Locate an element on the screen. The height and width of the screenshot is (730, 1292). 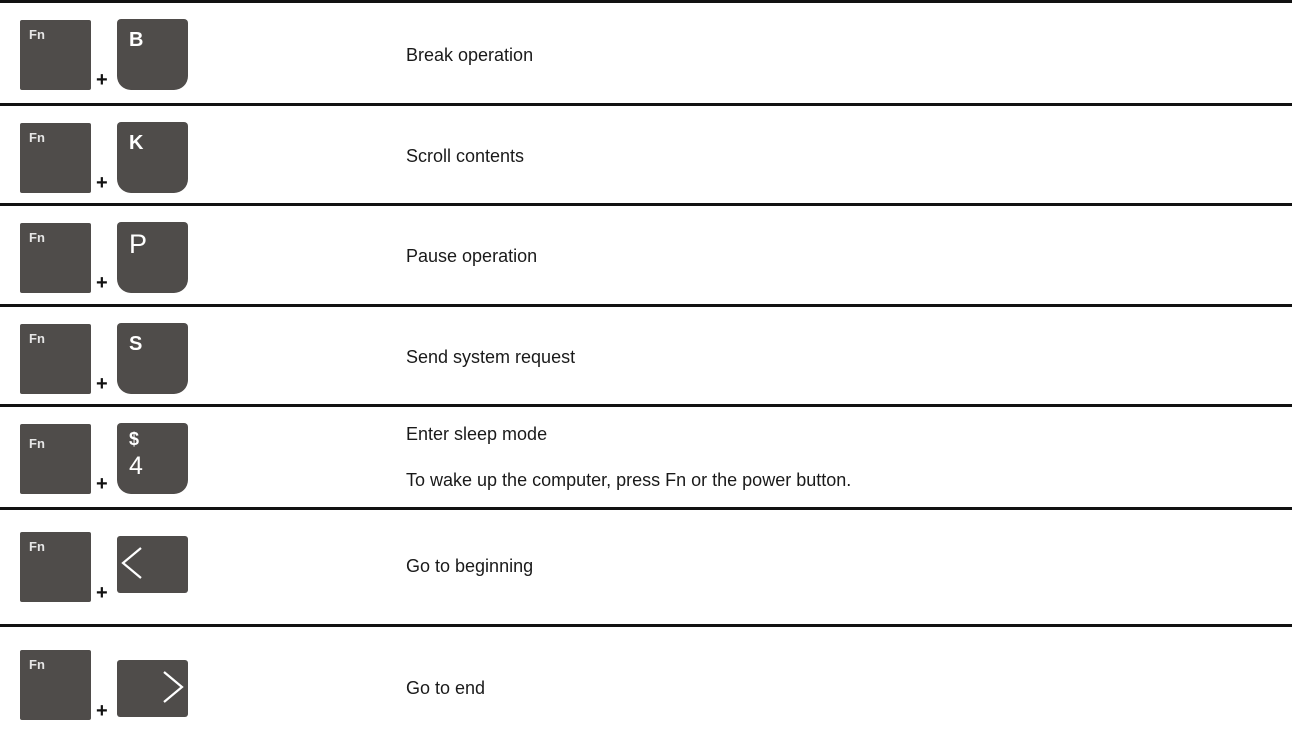
table-row: Fn + Go to end is located at coordinates (646, 678).